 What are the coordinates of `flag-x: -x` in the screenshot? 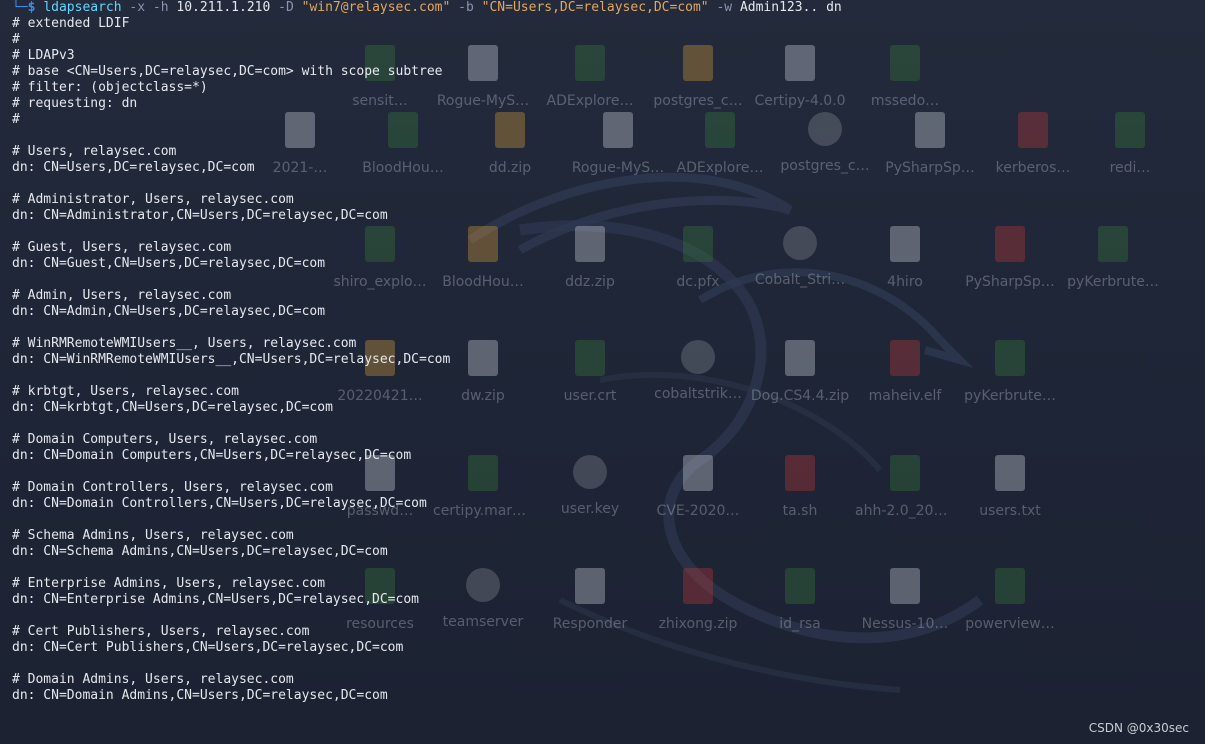 It's located at (137, 7).